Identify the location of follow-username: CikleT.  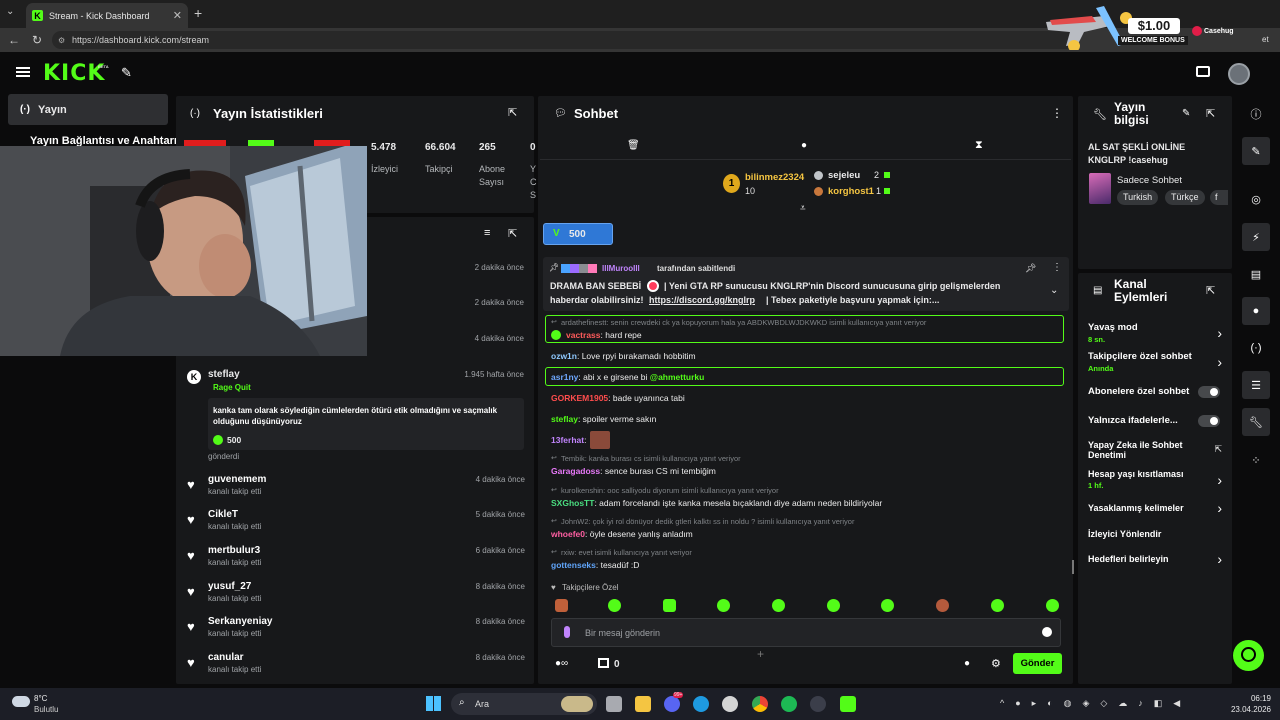
(223, 514).